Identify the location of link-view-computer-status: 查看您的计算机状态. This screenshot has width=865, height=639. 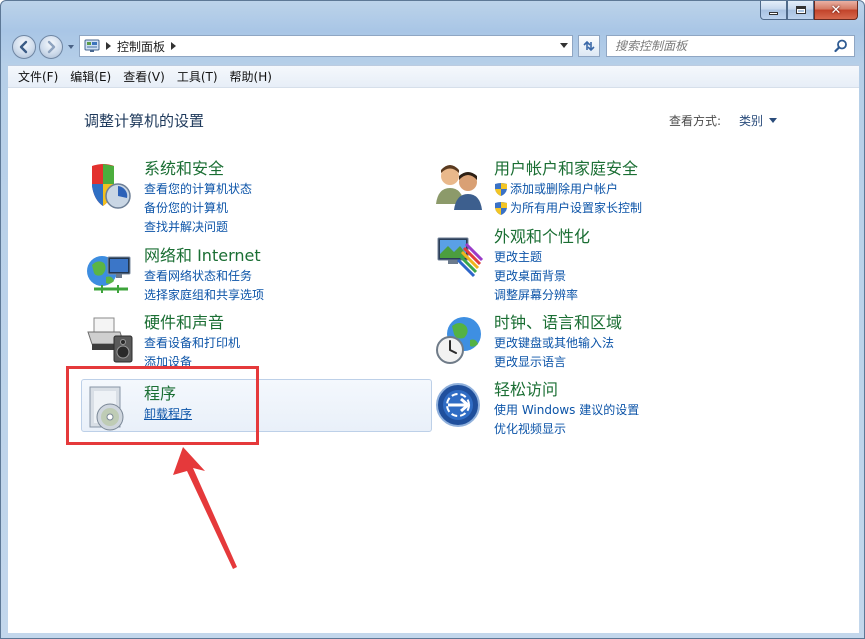
(198, 189).